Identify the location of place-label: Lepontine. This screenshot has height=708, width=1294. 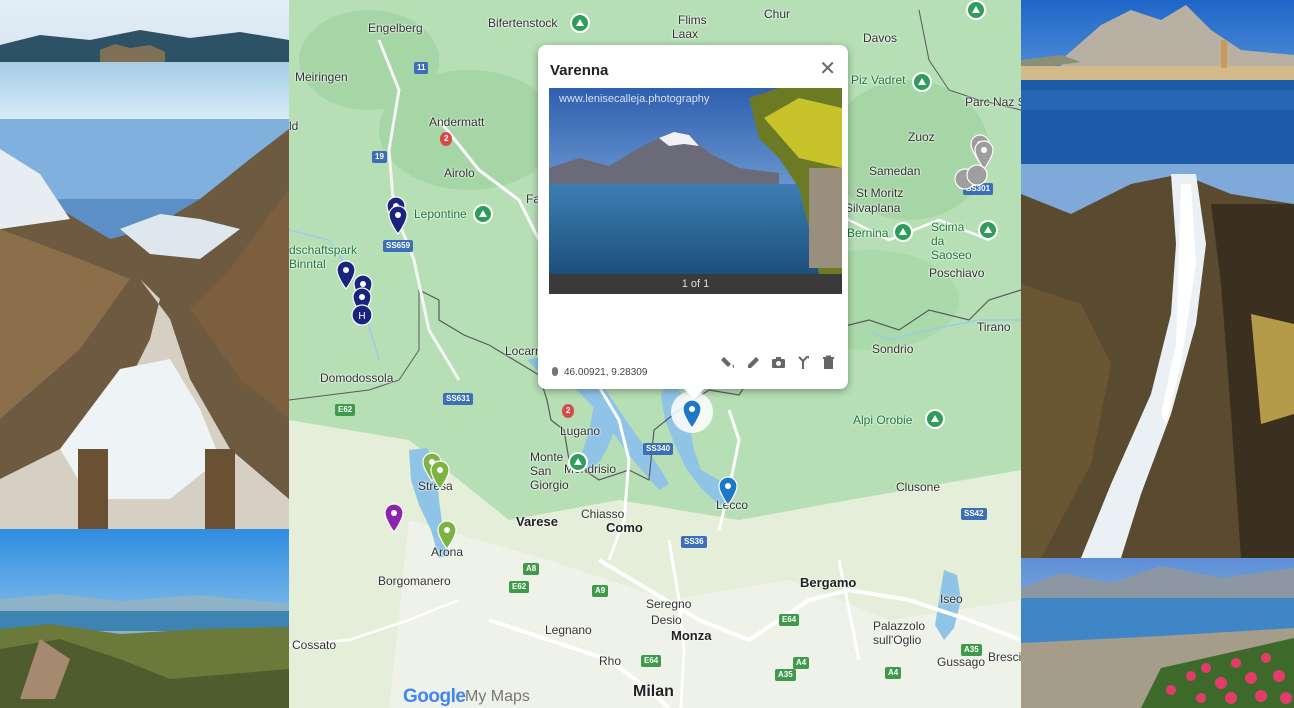
(440, 214).